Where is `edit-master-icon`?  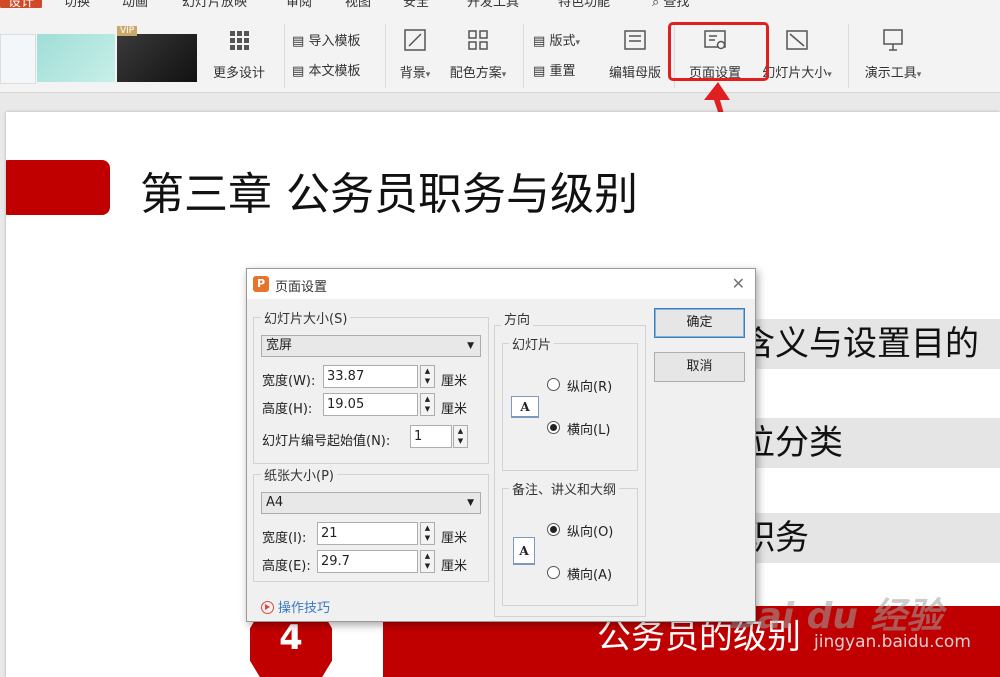
edit-master-icon is located at coordinates (635, 40).